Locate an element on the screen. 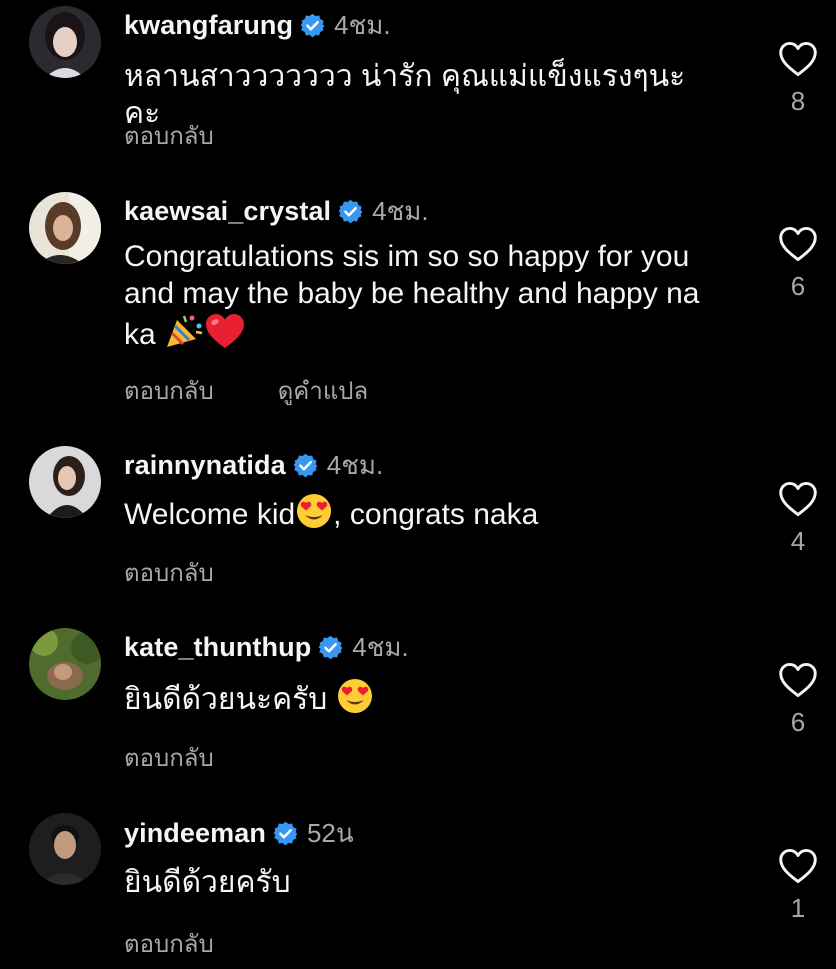 The width and height of the screenshot is (836, 969). like-count: 1 is located at coordinates (798, 908).